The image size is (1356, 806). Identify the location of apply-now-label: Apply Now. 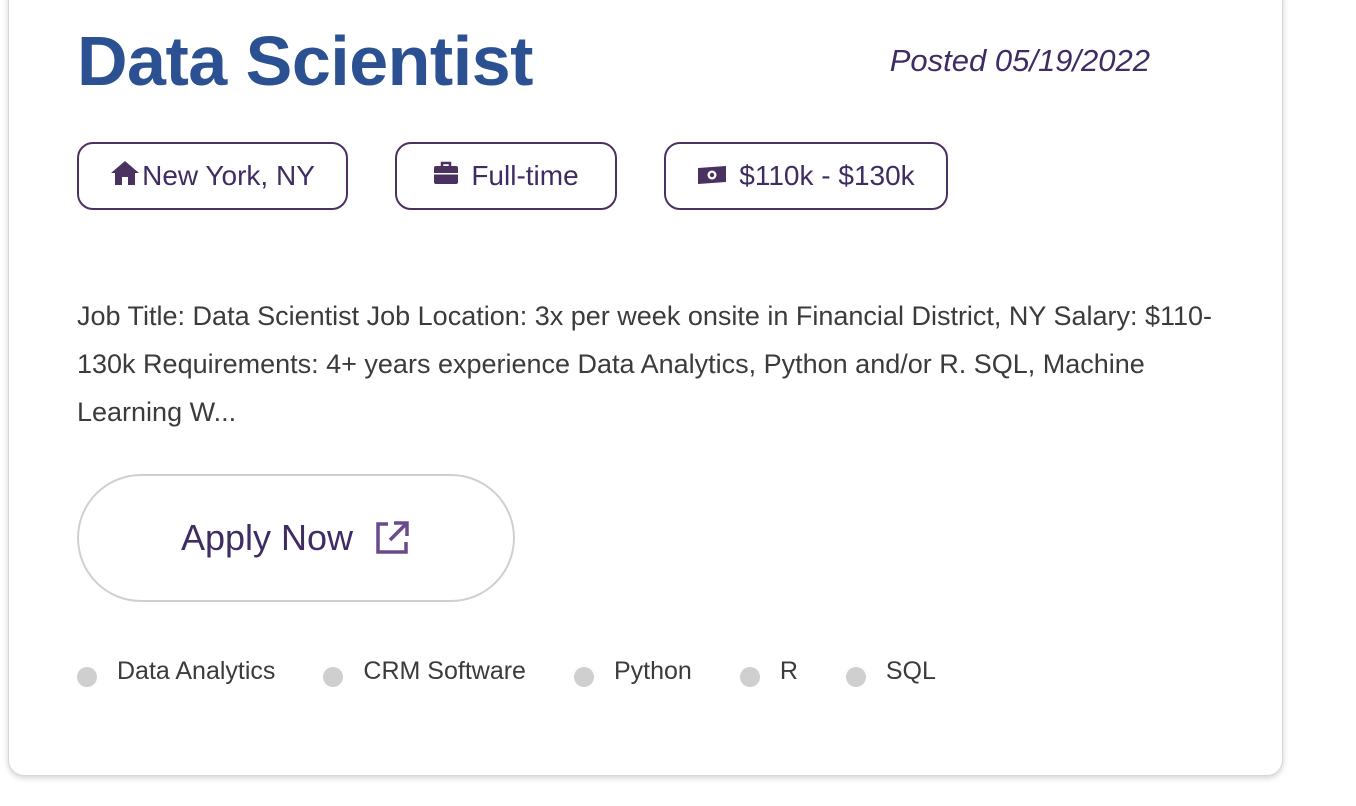
(267, 537).